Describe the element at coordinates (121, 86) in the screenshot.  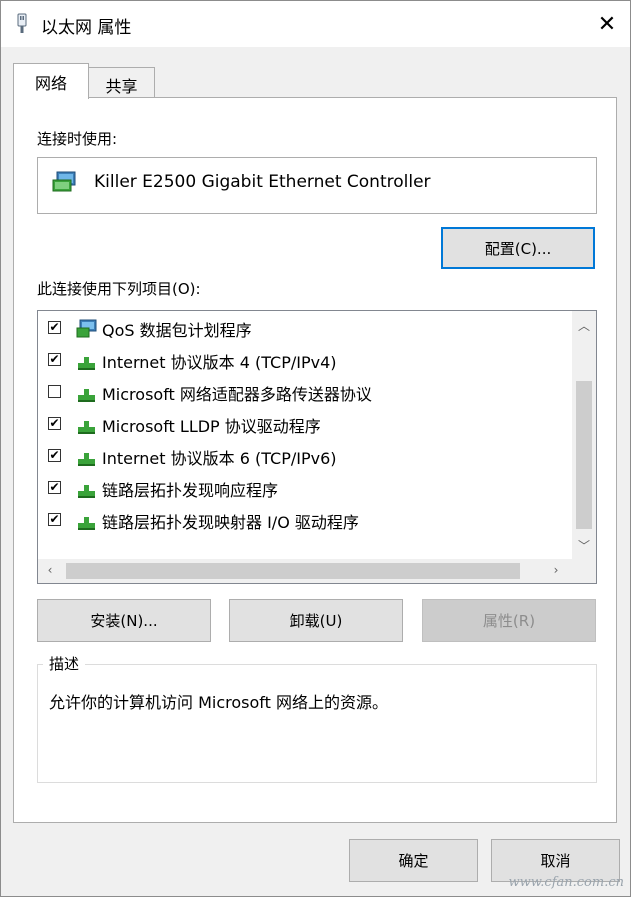
I see `tab-sharing-label: 共享` at that location.